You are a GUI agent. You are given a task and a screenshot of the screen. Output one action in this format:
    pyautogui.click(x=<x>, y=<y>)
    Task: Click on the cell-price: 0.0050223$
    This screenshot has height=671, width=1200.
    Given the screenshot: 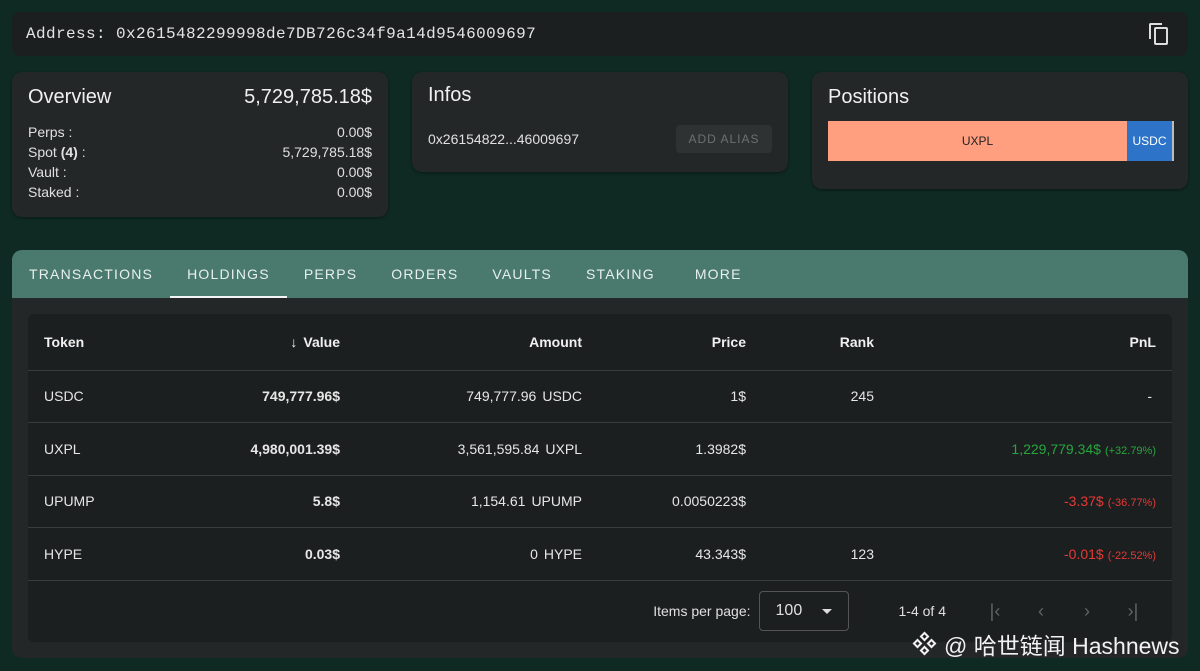 What is the action you would take?
    pyautogui.click(x=680, y=501)
    